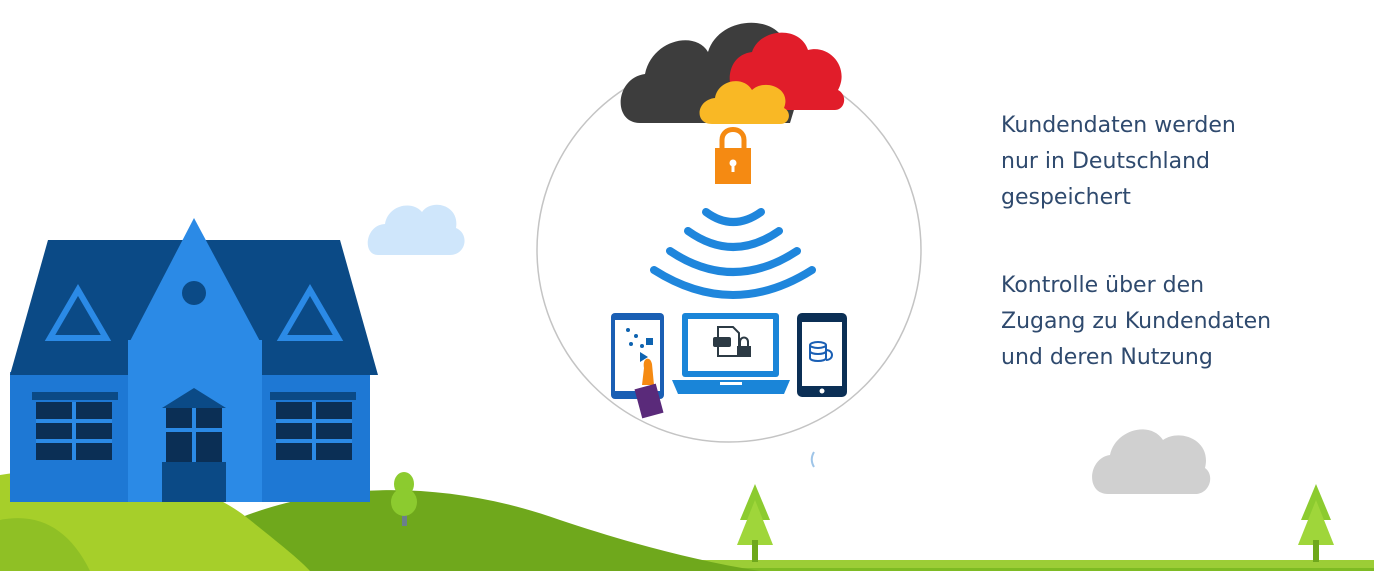 This screenshot has height=571, width=1374. Describe the element at coordinates (1136, 321) in the screenshot. I see `text-line: Zugang zu Kundendaten` at that location.